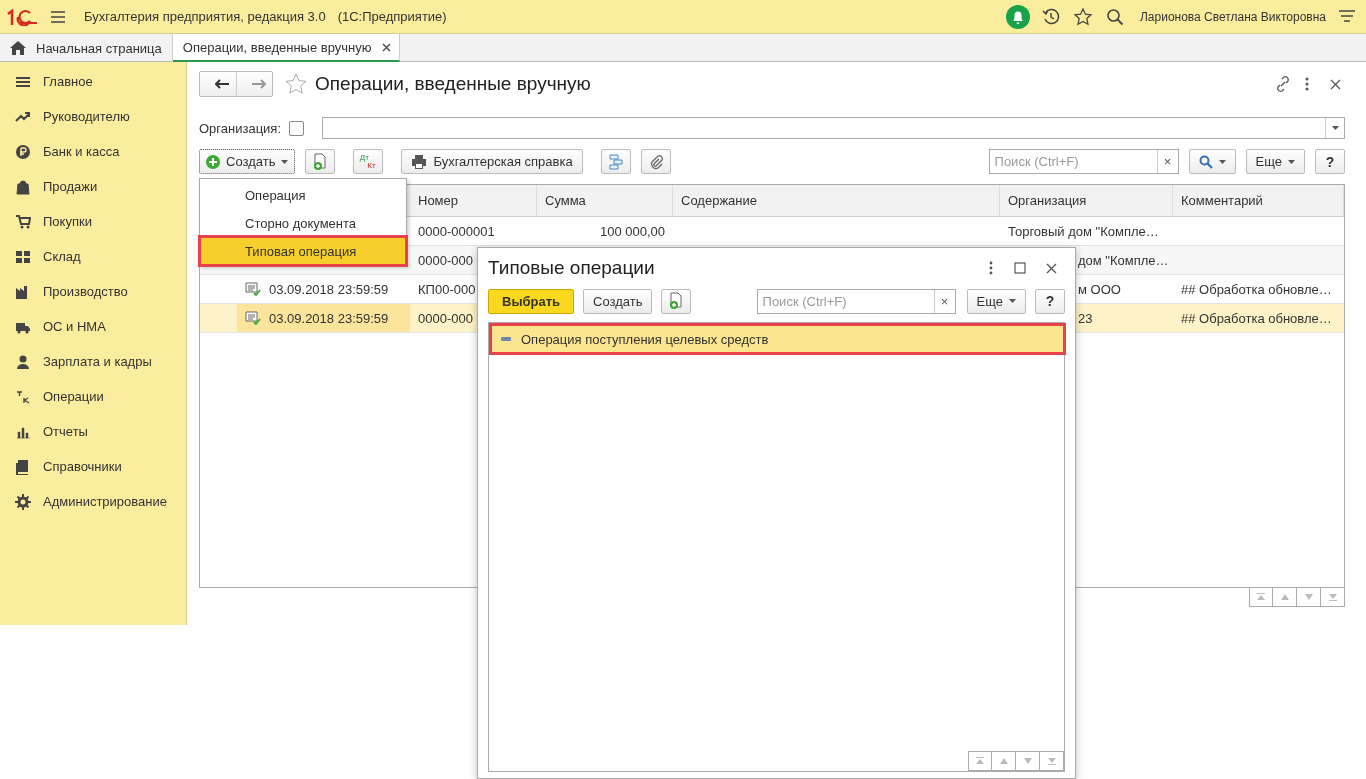  What do you see at coordinates (1205, 161) in the screenshot?
I see `search-icon` at bounding box center [1205, 161].